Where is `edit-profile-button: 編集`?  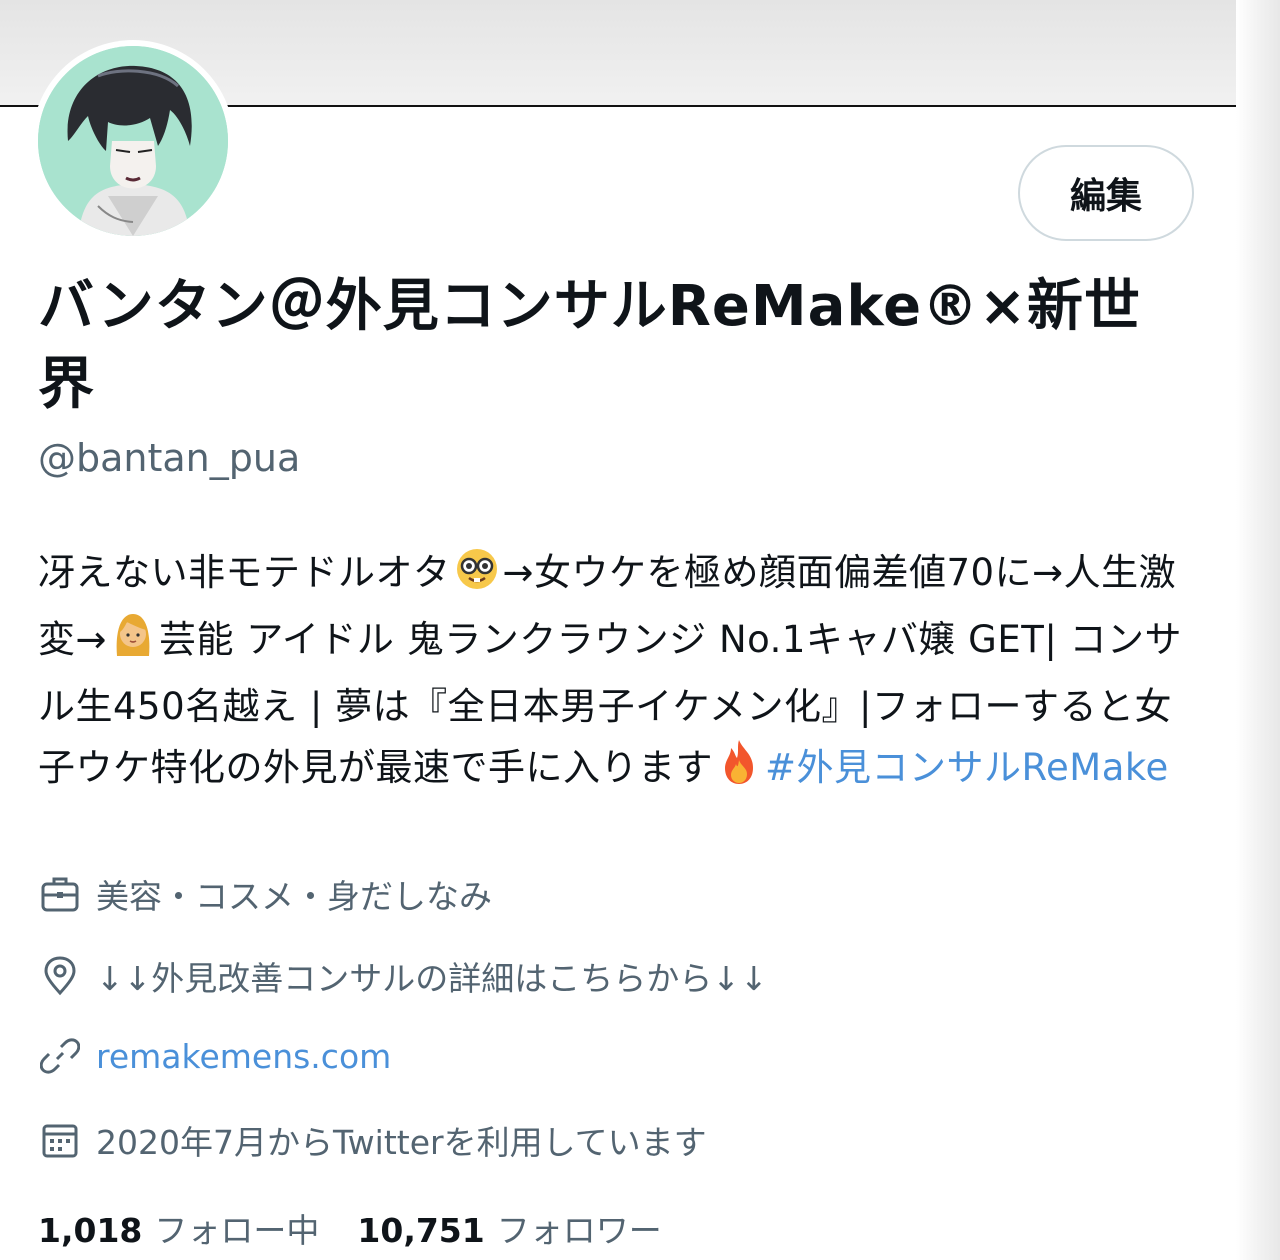
edit-profile-button: 編集 is located at coordinates (1106, 193).